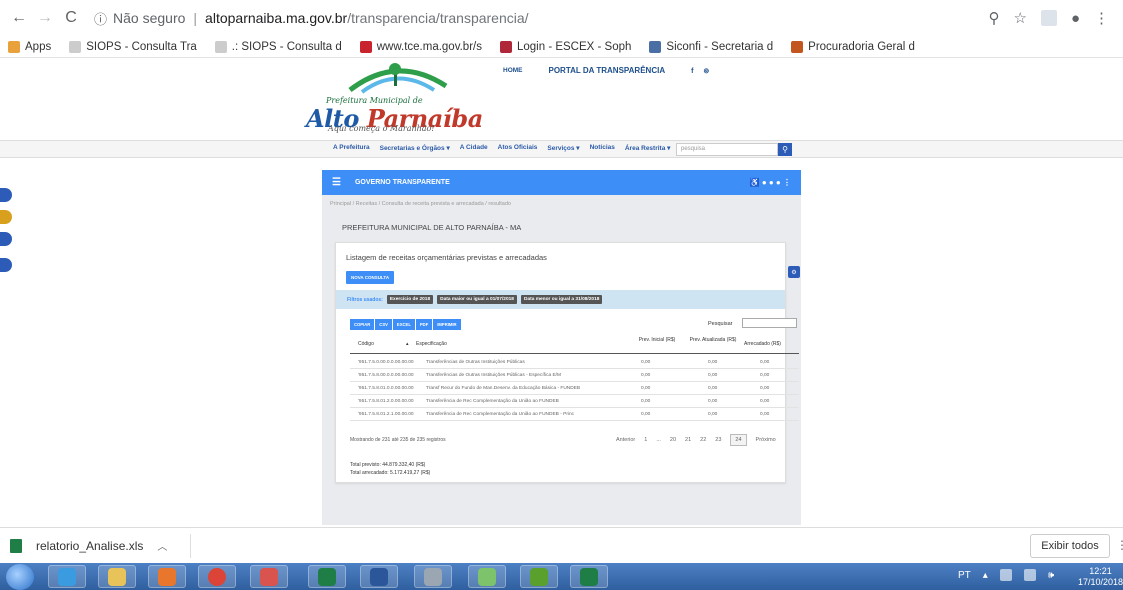  What do you see at coordinates (217, 576) in the screenshot?
I see `taskbar-chrome` at bounding box center [217, 576].